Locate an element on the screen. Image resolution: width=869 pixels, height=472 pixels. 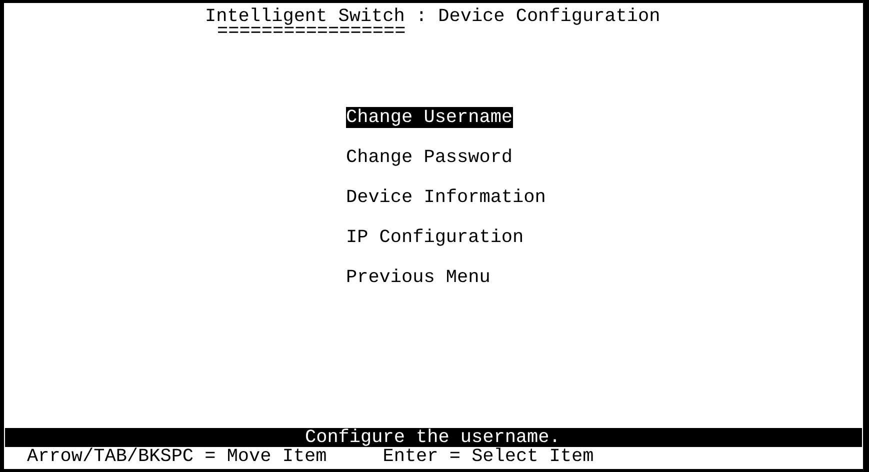
screen-title: Intelligent Switch : Device Configuration is located at coordinates (432, 17).